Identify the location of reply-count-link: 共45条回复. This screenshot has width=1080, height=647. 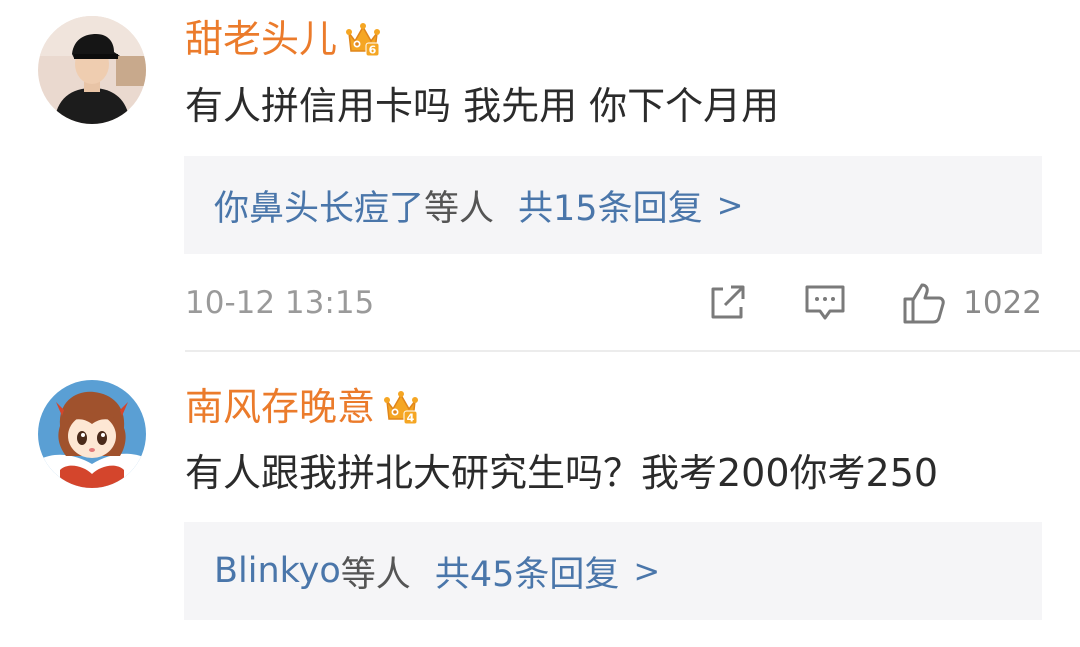
(527, 571).